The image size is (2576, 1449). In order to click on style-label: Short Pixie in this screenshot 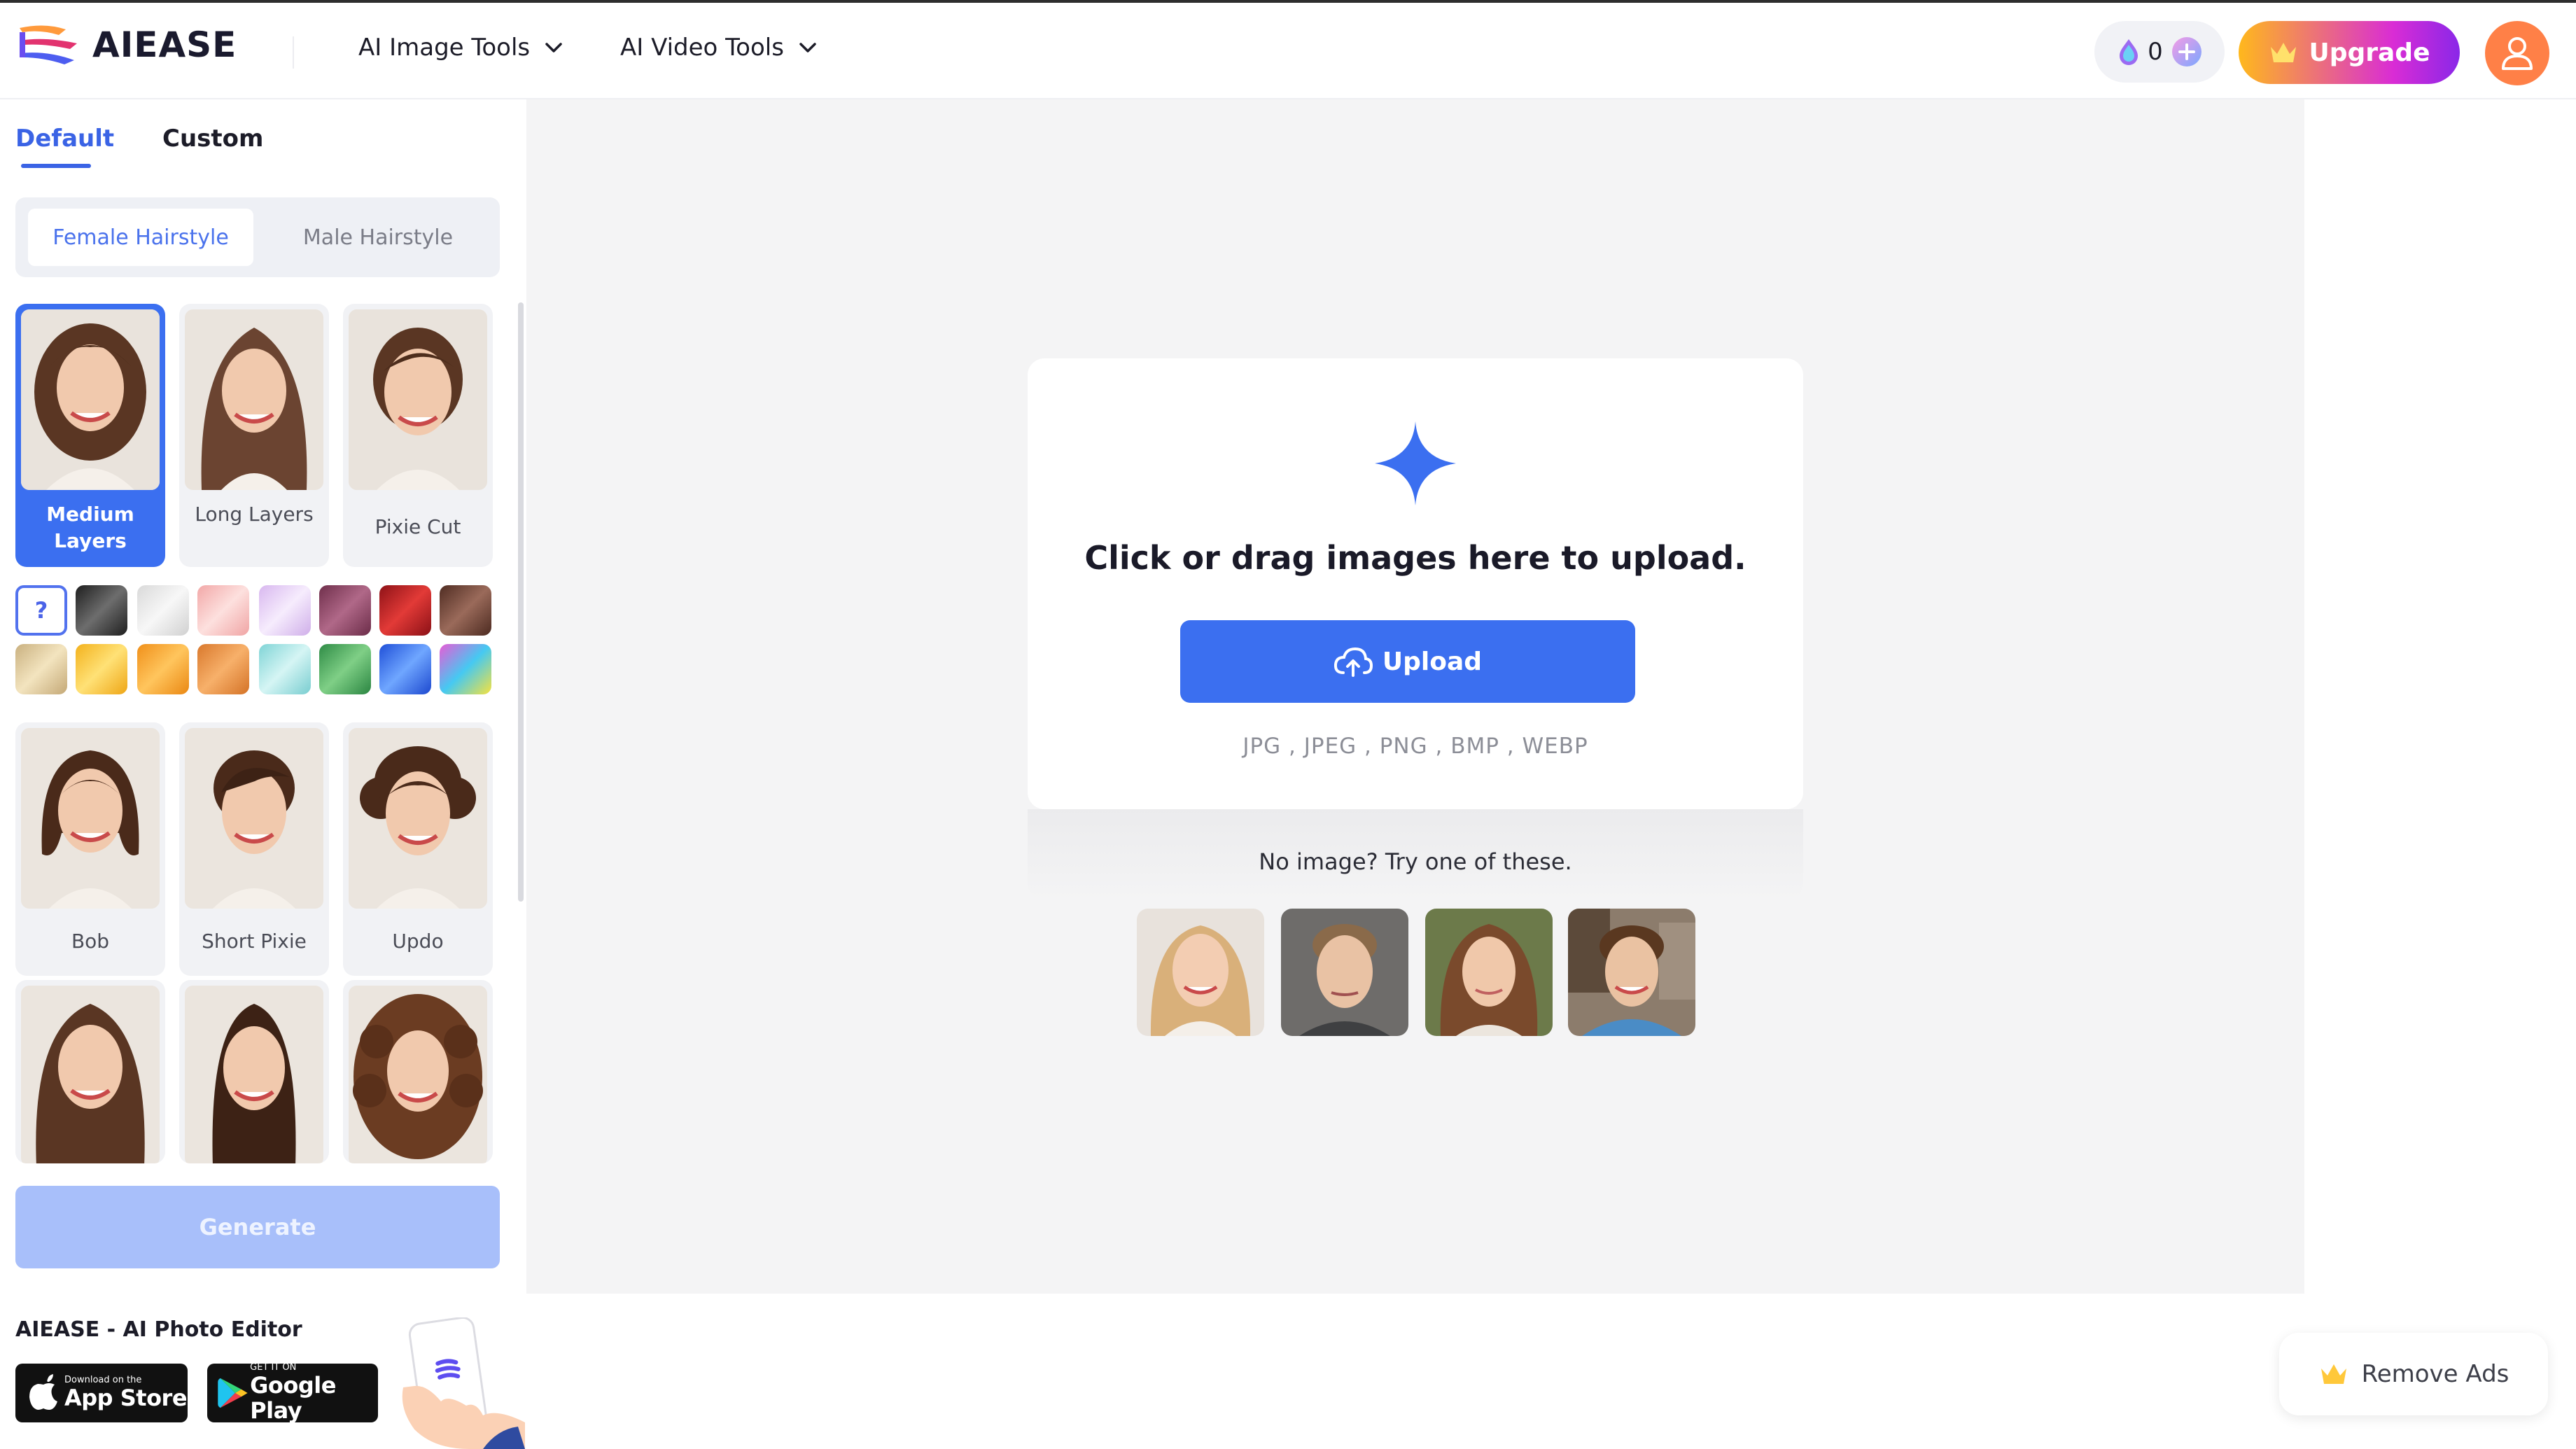, I will do `click(254, 941)`.